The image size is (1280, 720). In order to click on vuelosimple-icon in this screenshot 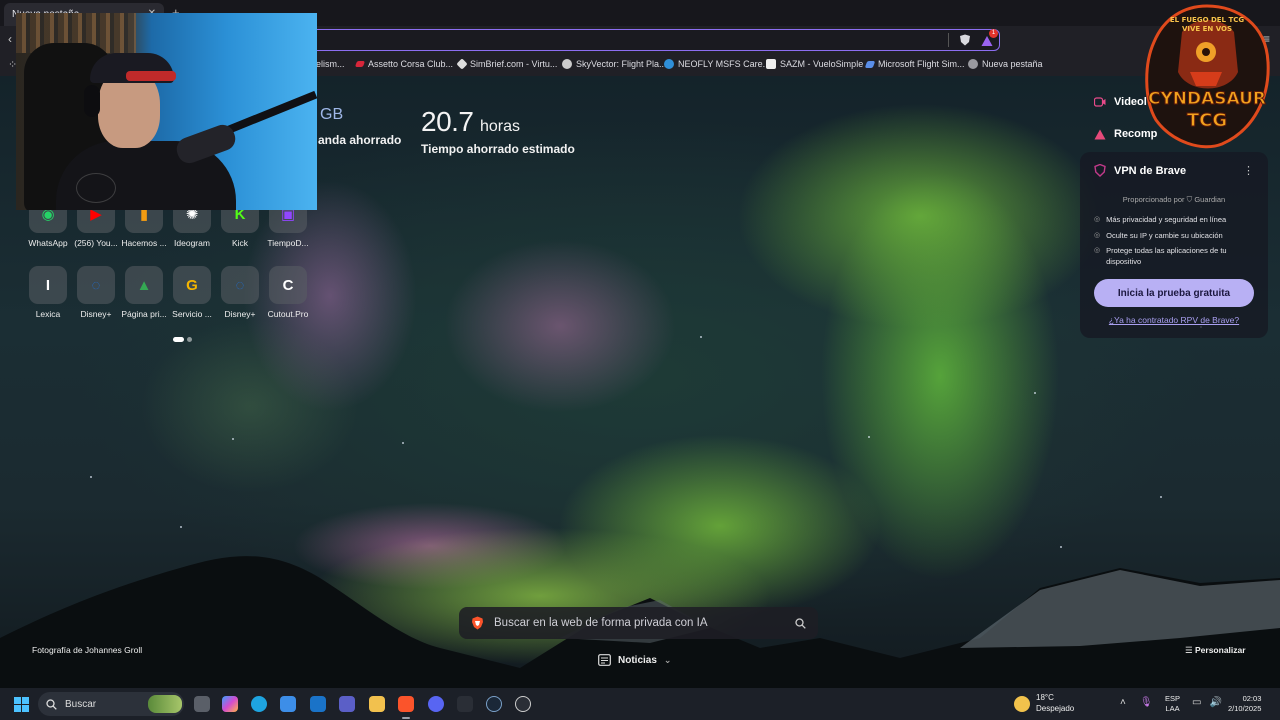, I will do `click(771, 64)`.